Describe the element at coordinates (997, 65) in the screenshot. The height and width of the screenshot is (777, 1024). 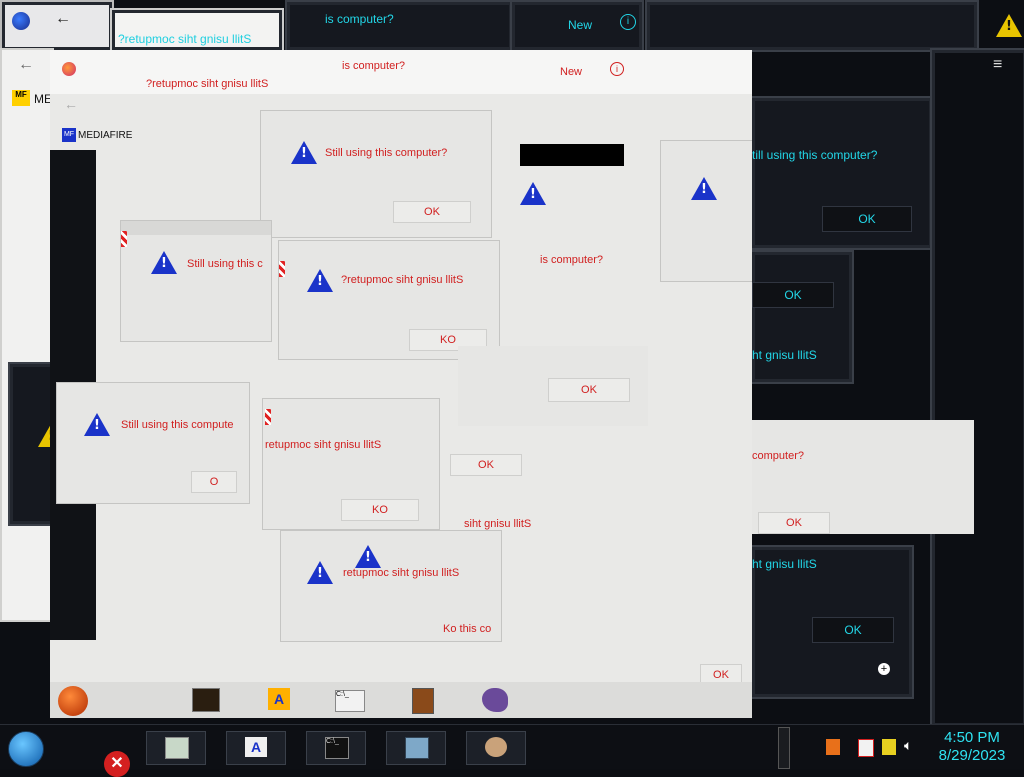
I see `hamburger-menu-icon: ≡` at that location.